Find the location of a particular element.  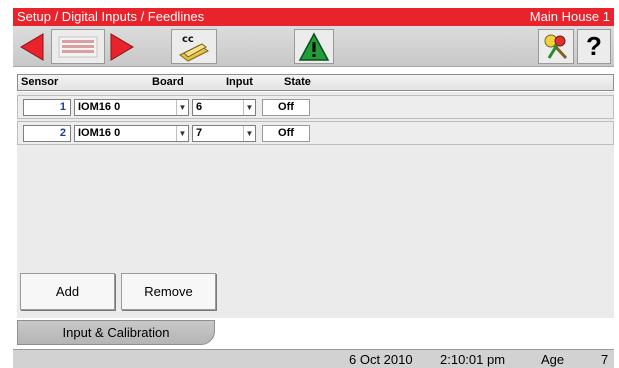

copy-button: cc is located at coordinates (194, 46).